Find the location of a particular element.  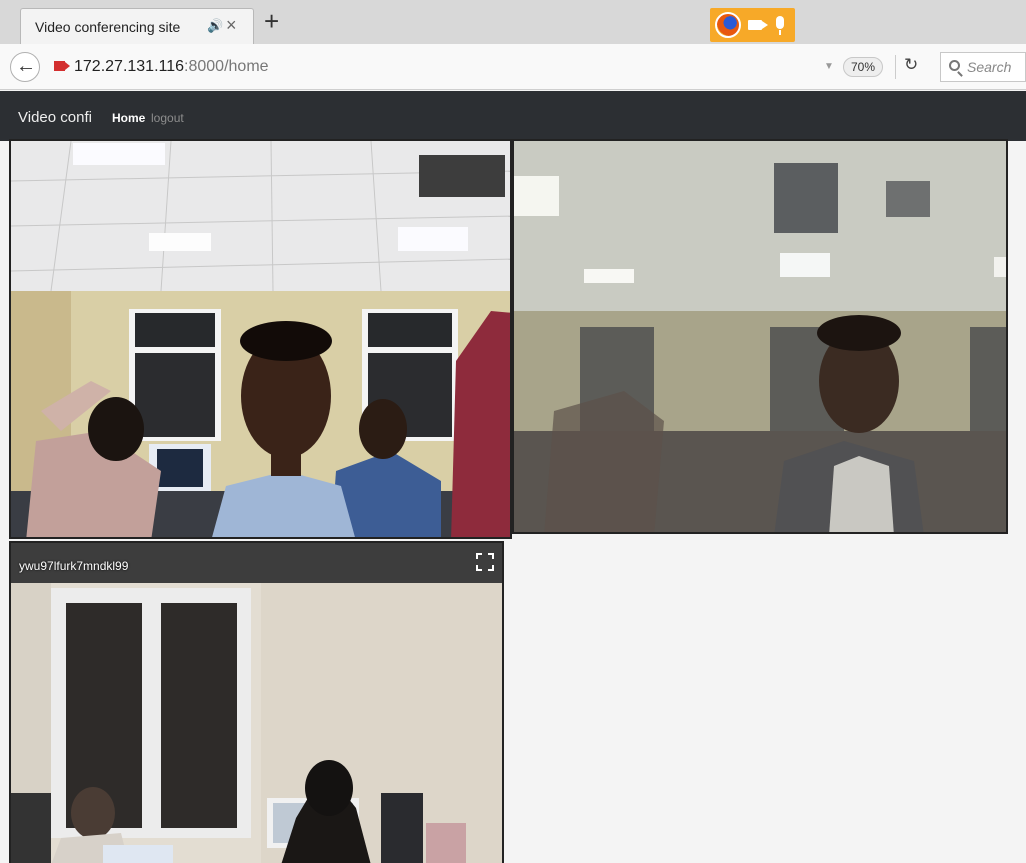

close-icon: × is located at coordinates (231, 25).